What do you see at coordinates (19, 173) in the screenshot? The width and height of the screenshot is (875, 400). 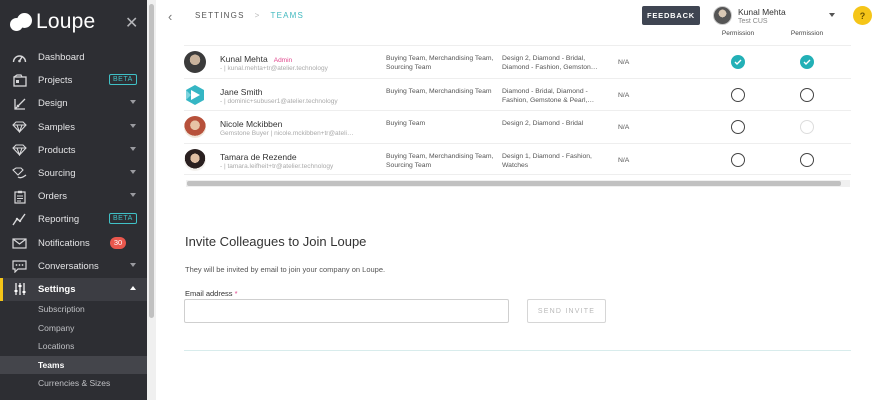 I see `sourcing-icon` at bounding box center [19, 173].